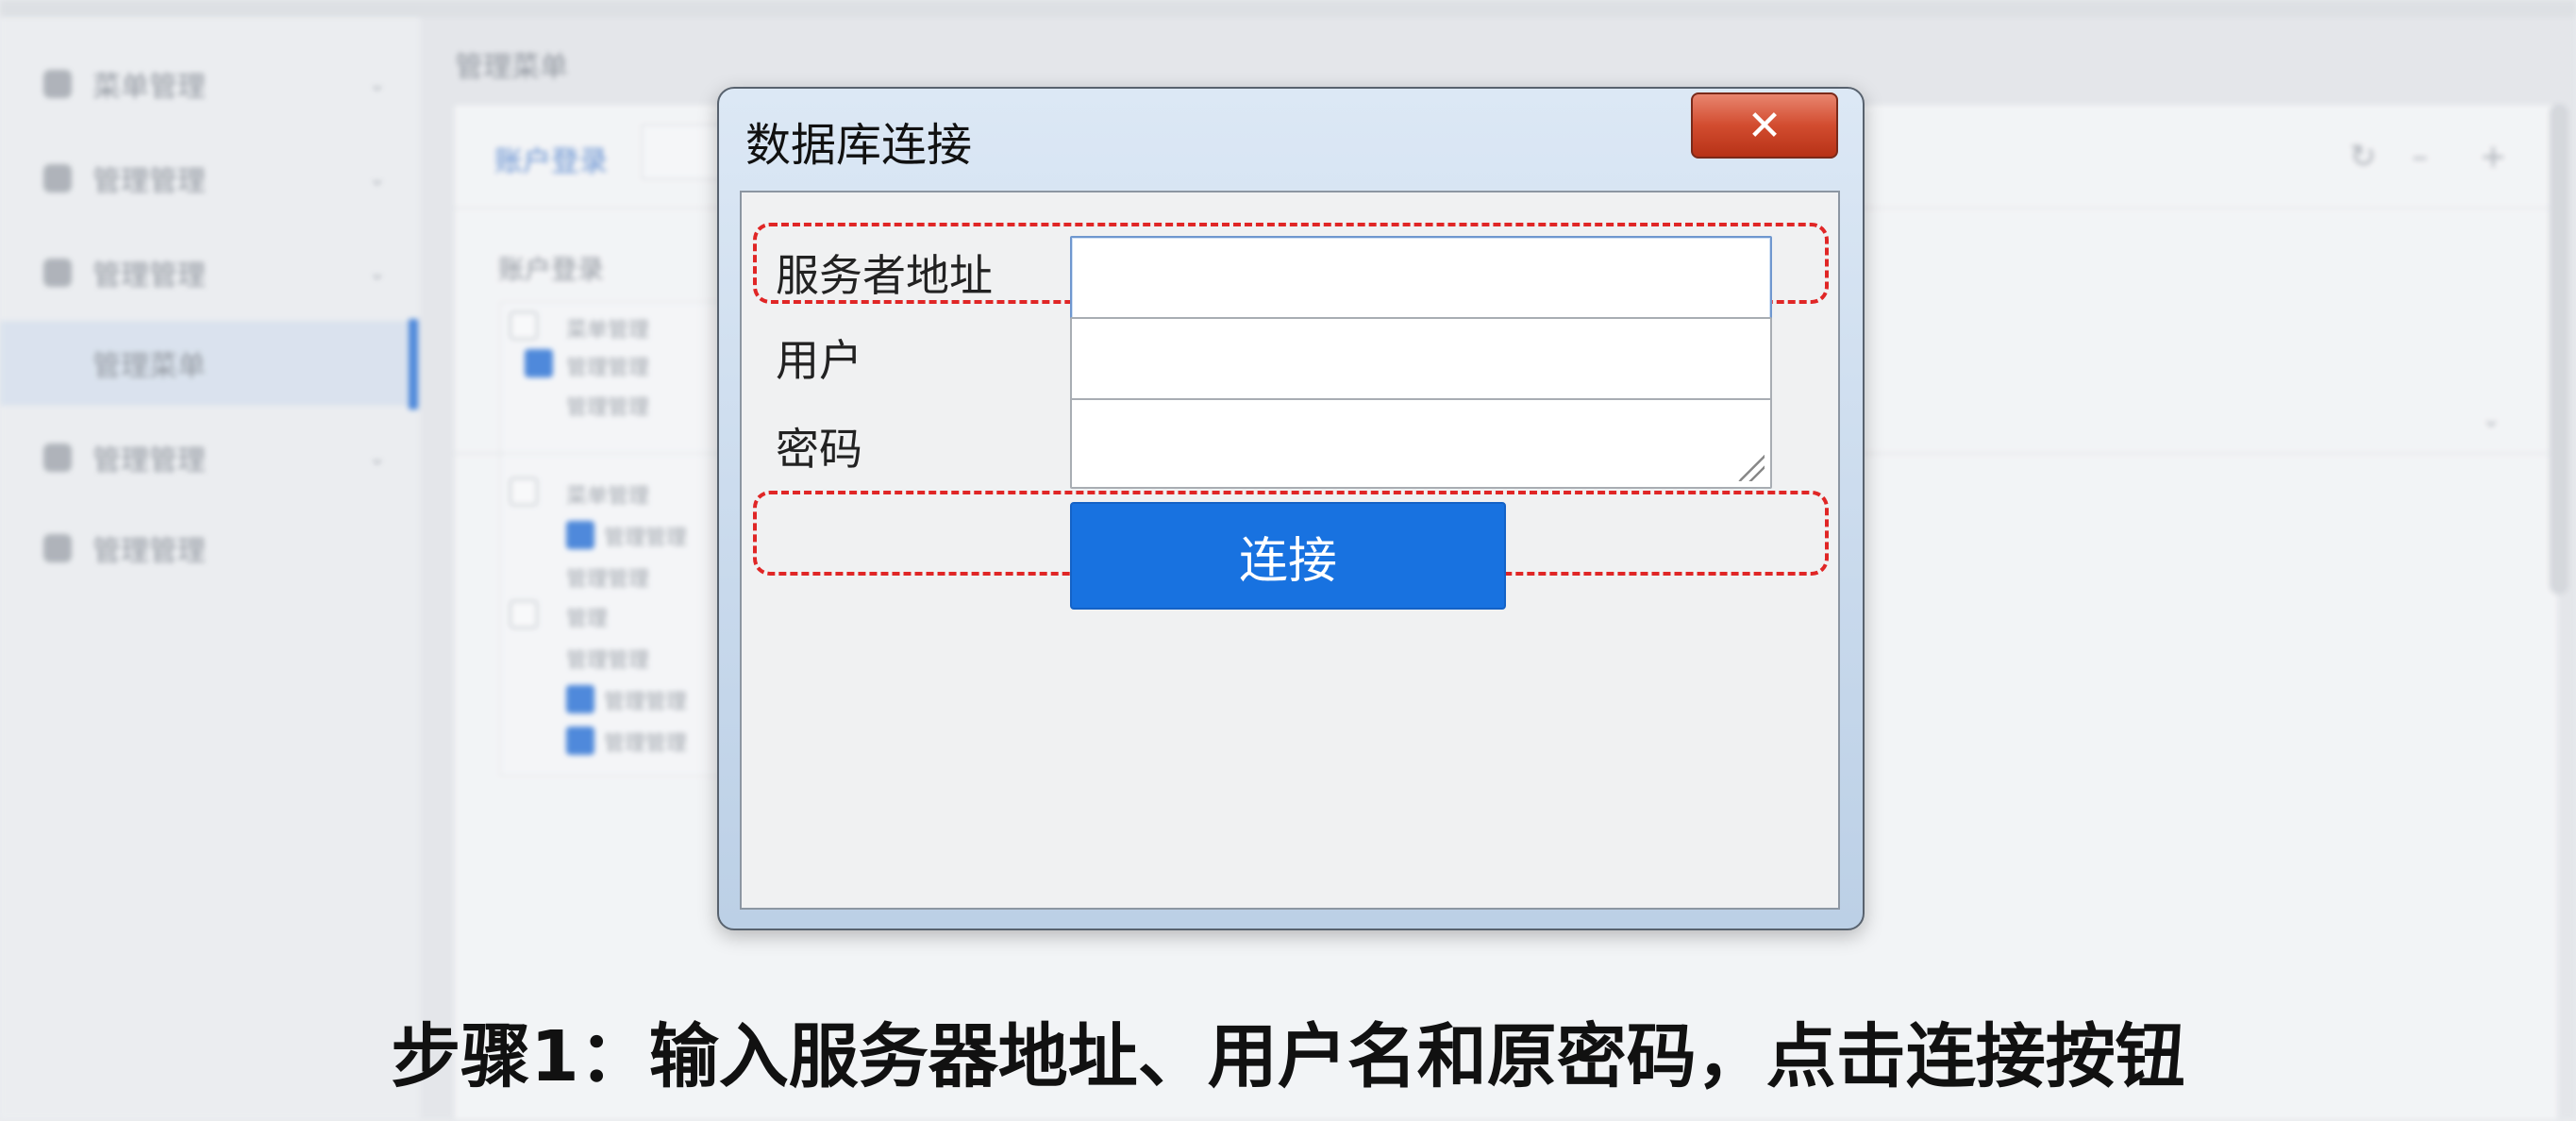 The height and width of the screenshot is (1121, 2576). What do you see at coordinates (413, 364) in the screenshot?
I see `active-indicator` at bounding box center [413, 364].